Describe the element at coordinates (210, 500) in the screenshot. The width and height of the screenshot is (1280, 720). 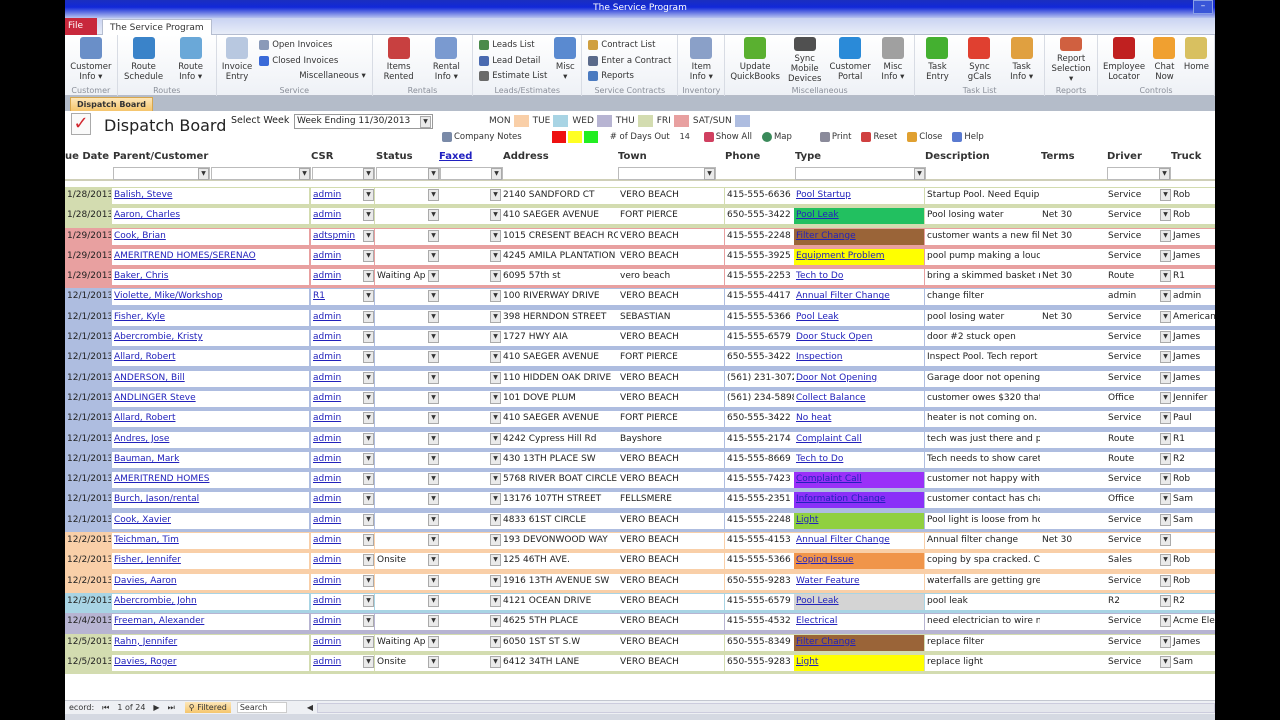
I see `cell-customer: Burch, Jason/rental` at that location.